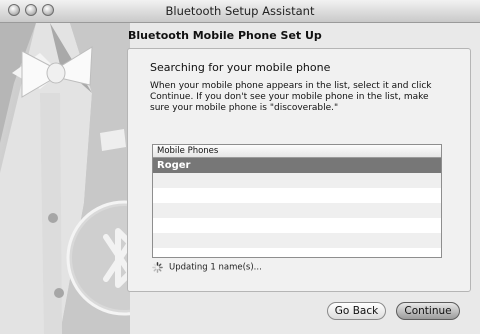  What do you see at coordinates (297, 151) in the screenshot?
I see `list-column-header: Mobile Phones` at bounding box center [297, 151].